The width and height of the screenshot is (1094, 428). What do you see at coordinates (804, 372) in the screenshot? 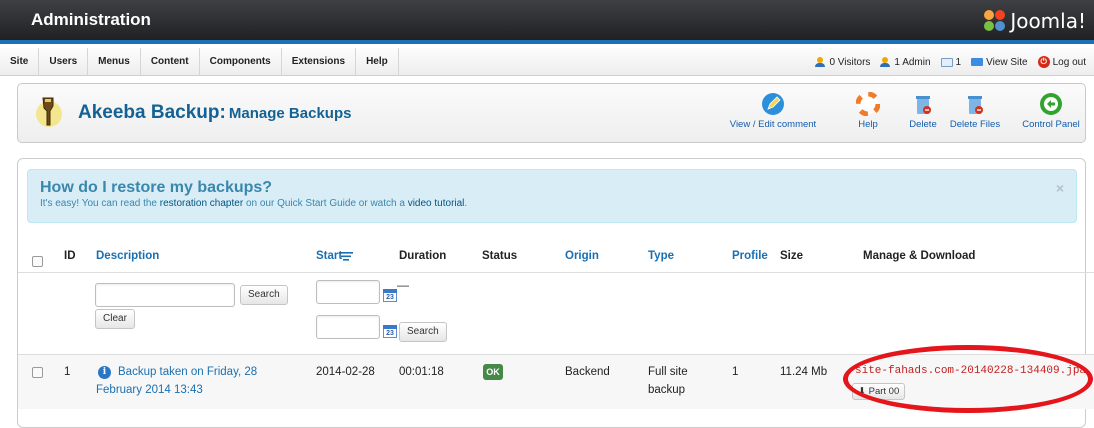
I see `row-size: 11.24 Mb` at bounding box center [804, 372].